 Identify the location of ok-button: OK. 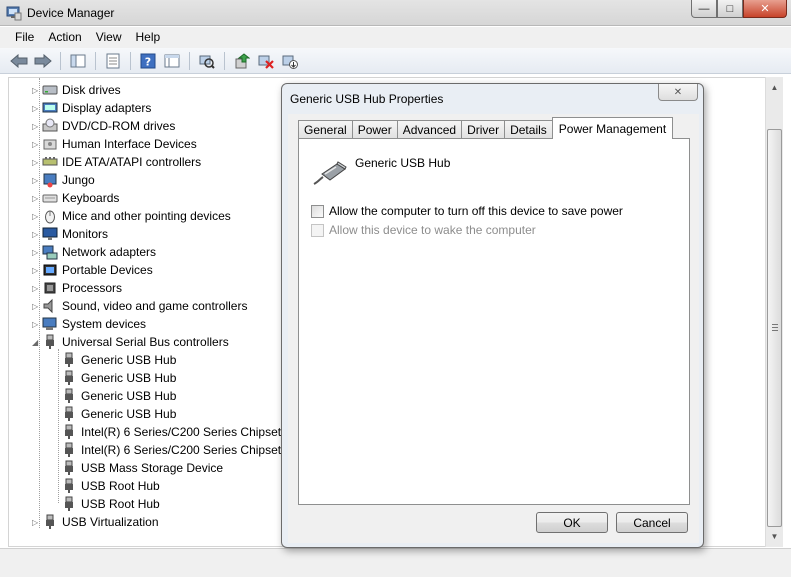
(572, 522).